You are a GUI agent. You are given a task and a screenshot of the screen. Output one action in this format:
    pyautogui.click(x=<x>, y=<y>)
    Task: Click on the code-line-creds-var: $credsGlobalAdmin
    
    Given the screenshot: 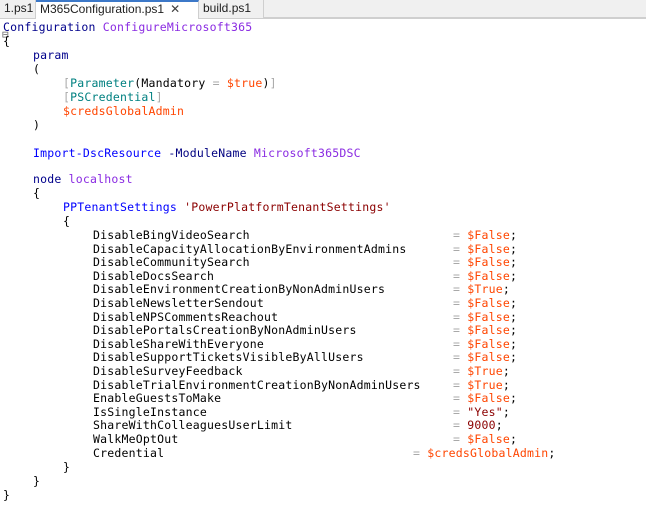 What is the action you would take?
    pyautogui.click(x=124, y=111)
    